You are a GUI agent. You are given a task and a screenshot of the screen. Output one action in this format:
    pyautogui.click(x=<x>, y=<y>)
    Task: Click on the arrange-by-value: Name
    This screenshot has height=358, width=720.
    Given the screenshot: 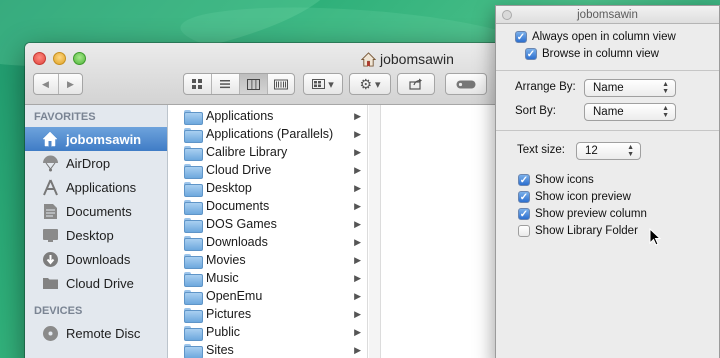 What is the action you would take?
    pyautogui.click(x=608, y=88)
    